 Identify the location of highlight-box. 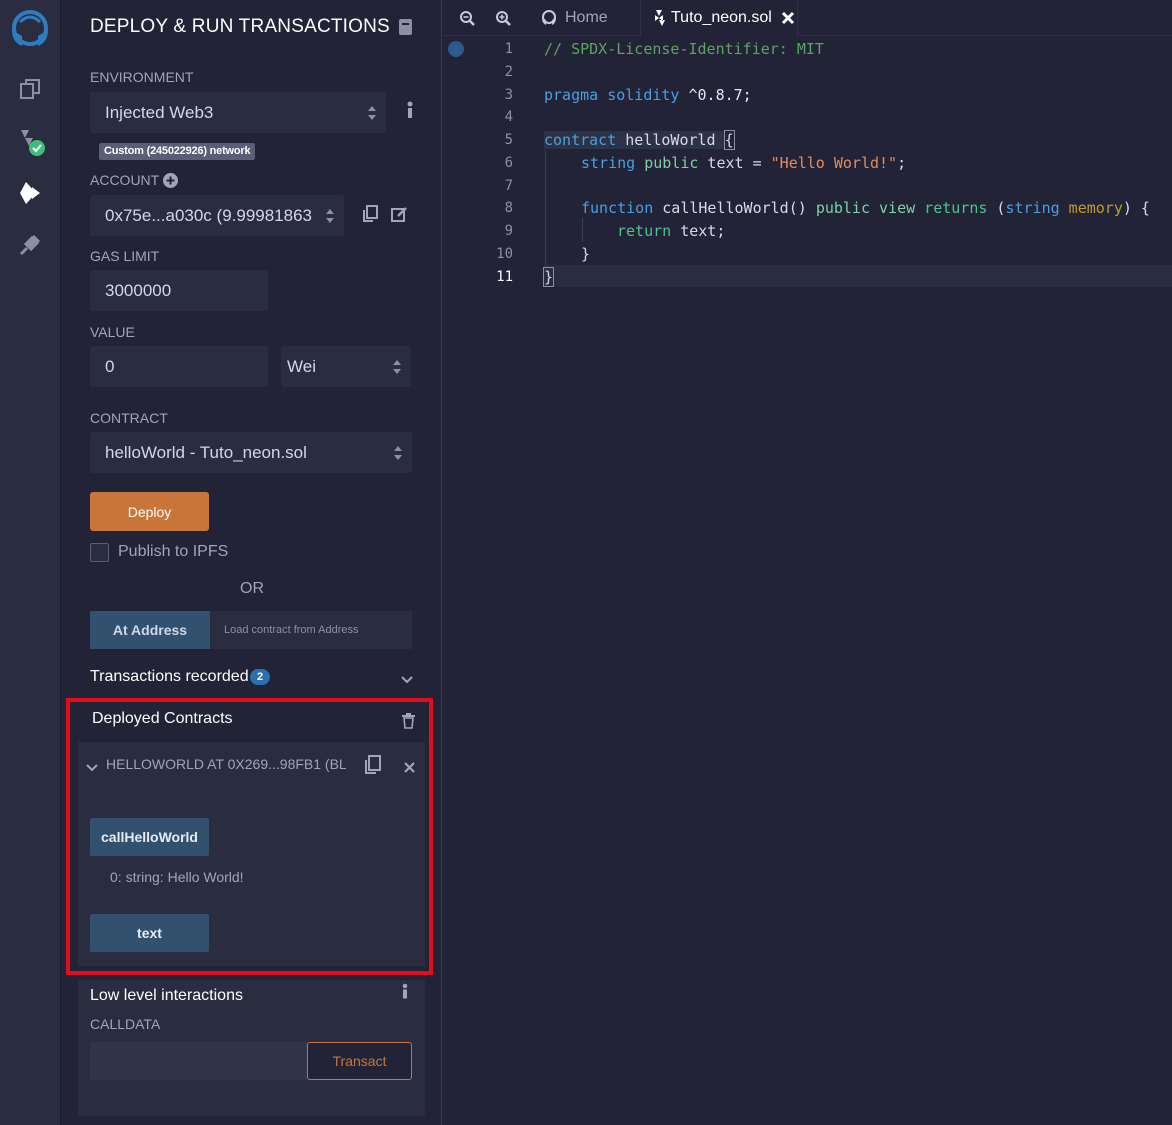
(249, 836).